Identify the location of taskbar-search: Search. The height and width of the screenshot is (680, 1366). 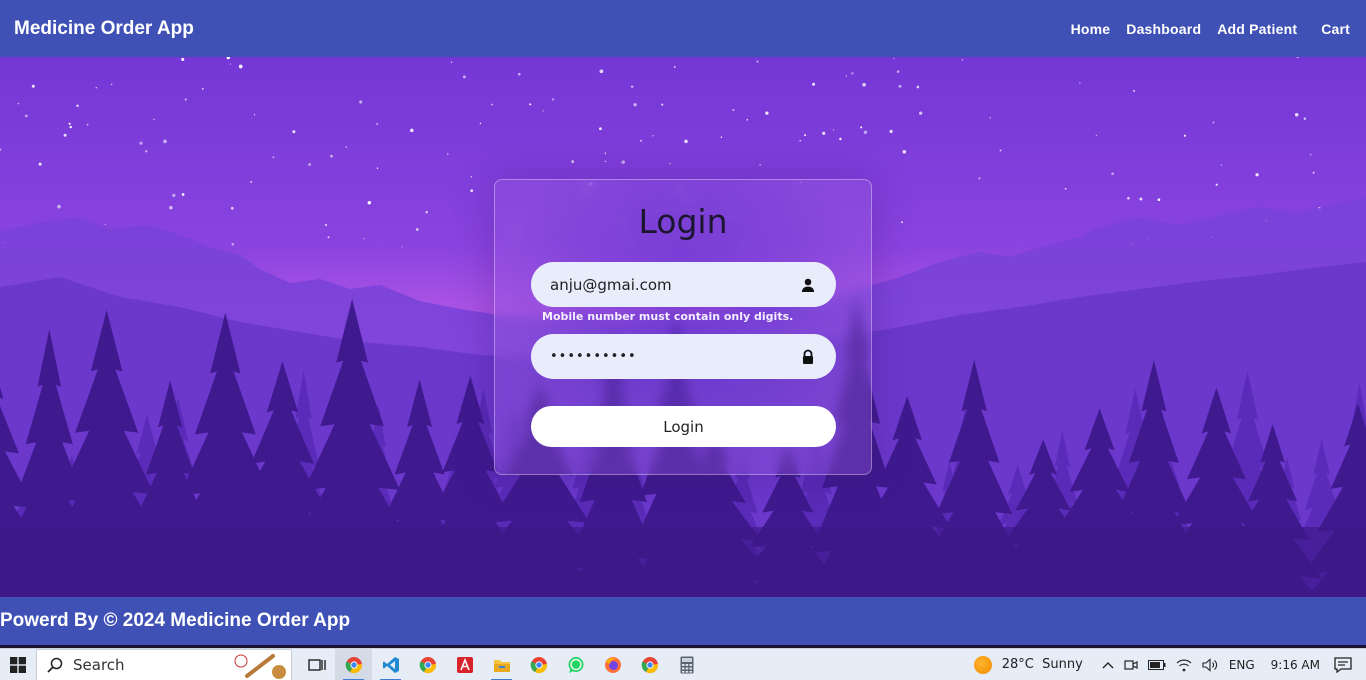
(164, 664).